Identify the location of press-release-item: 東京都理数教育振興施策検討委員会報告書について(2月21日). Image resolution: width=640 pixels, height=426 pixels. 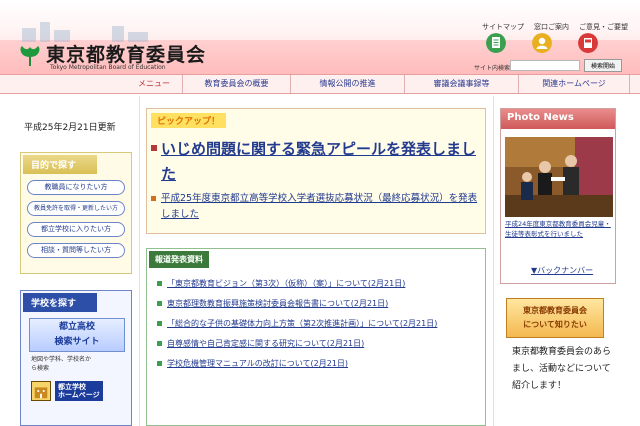
(317, 304).